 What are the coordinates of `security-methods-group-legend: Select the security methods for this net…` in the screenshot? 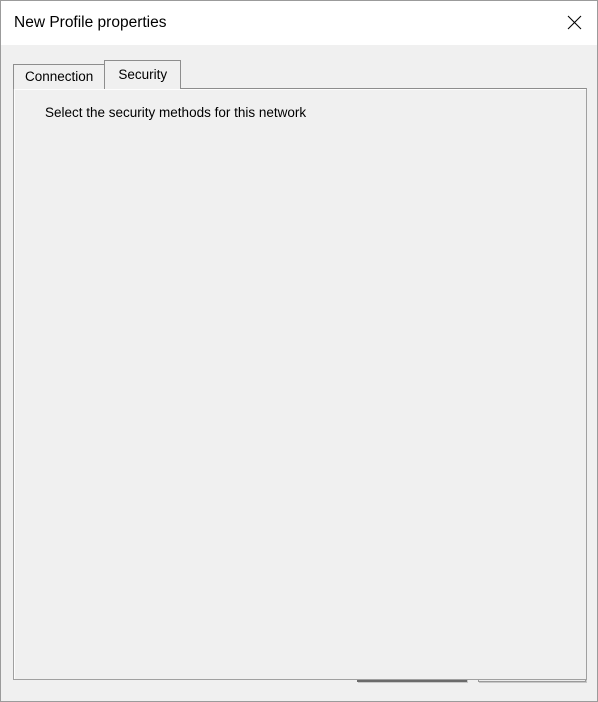 It's located at (176, 113).